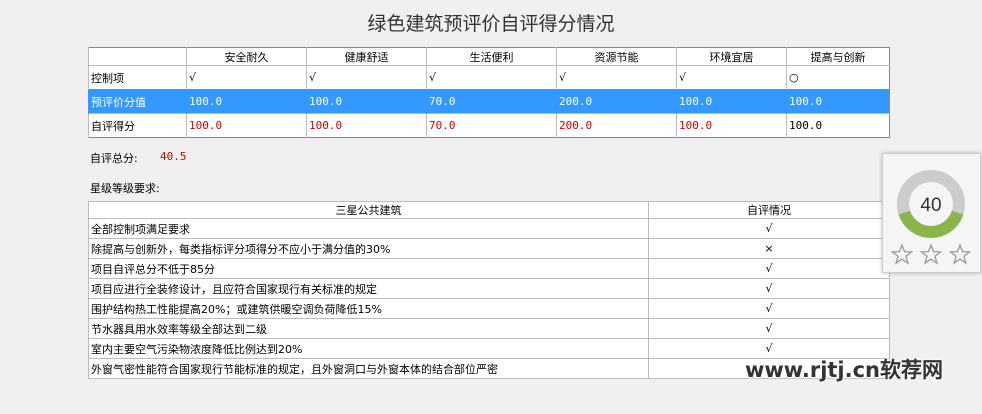 The width and height of the screenshot is (982, 414). I want to click on table-row-pre-evaluation-score: 预评价分值 100.0 100.0 70.0 200.0 100.0 100.0, so click(489, 101).